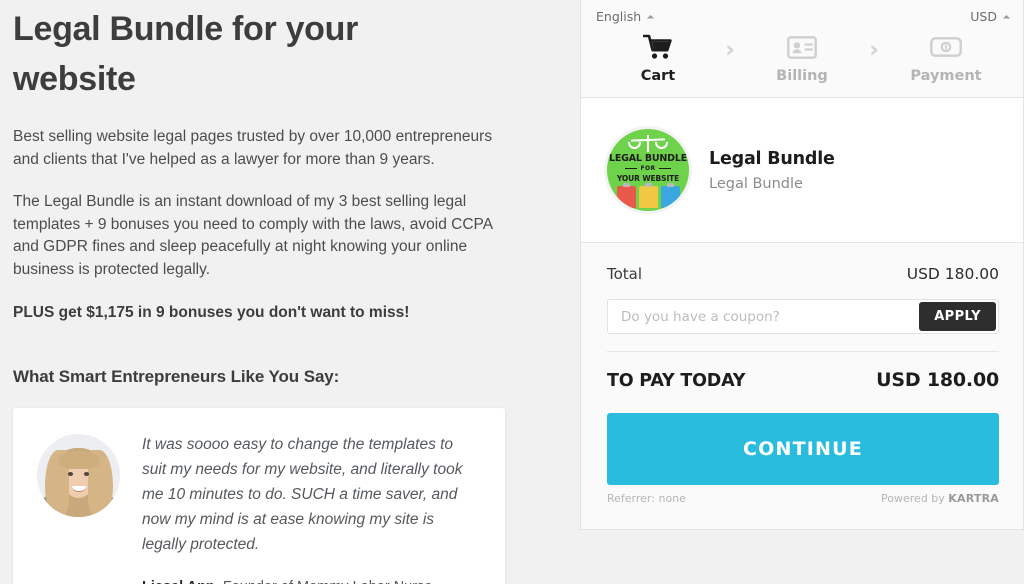 This screenshot has width=1024, height=584. Describe the element at coordinates (946, 47) in the screenshot. I see `banknote-icon` at that location.